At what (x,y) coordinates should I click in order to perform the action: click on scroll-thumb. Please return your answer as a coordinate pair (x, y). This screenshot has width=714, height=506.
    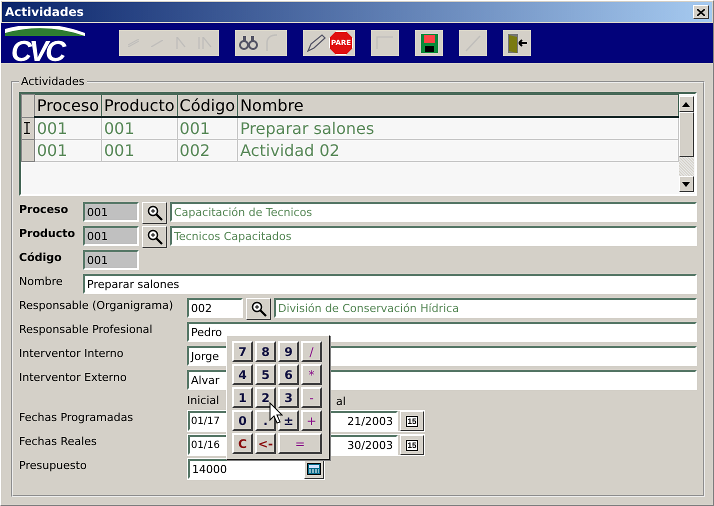
    Looking at the image, I should click on (686, 134).